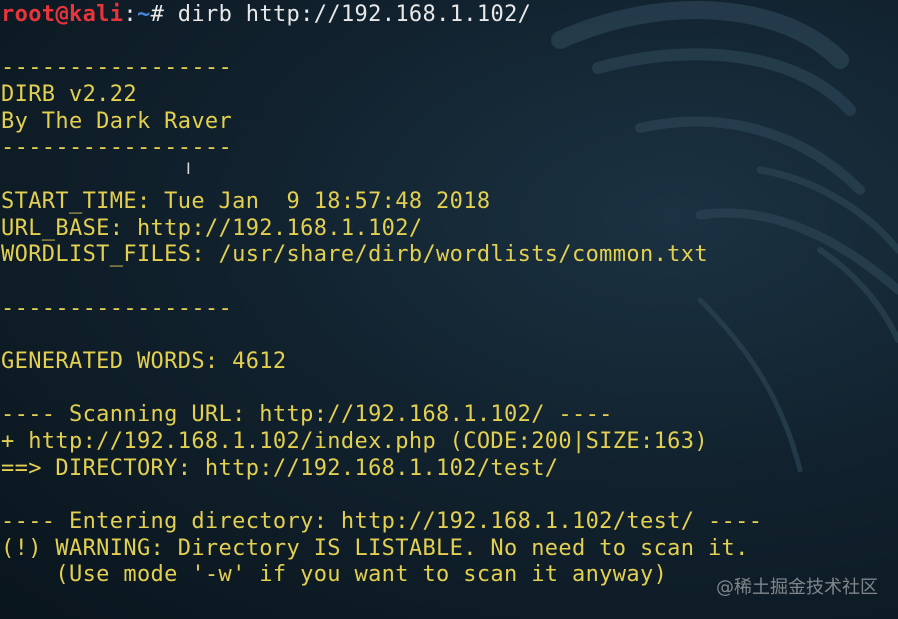  What do you see at coordinates (212, 228) in the screenshot?
I see `output-line: URL_BASE: http://192.168.1.102/` at bounding box center [212, 228].